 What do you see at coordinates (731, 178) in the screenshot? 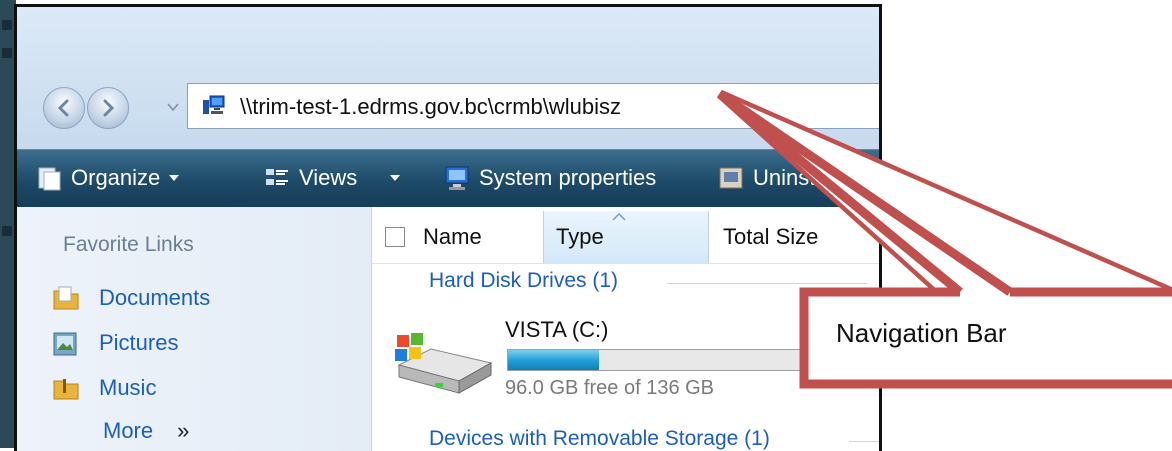
I see `uninstall-icon` at bounding box center [731, 178].